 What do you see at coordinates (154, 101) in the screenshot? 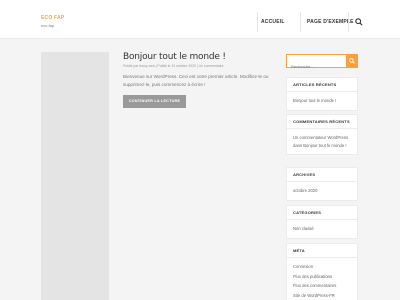
I see `read-more-button: CONTINUER LA LECTURE` at bounding box center [154, 101].